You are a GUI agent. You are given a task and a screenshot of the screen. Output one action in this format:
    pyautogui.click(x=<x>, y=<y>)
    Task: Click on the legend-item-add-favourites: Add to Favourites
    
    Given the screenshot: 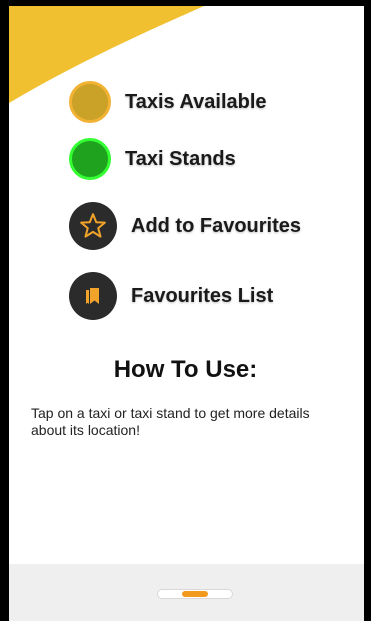 What is the action you would take?
    pyautogui.click(x=185, y=226)
    